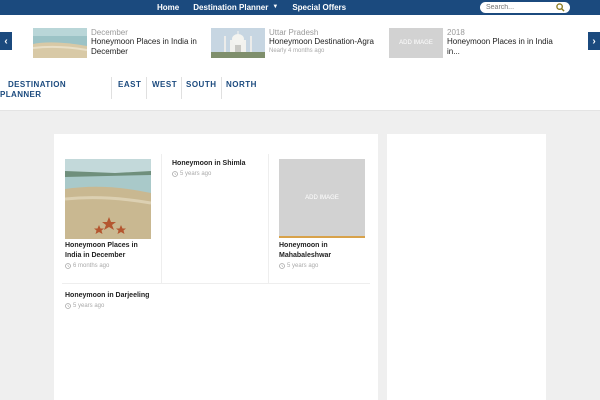 Image resolution: width=600 pixels, height=400 pixels. I want to click on slide-title: Honeymoon Places in India in December, so click(151, 47).